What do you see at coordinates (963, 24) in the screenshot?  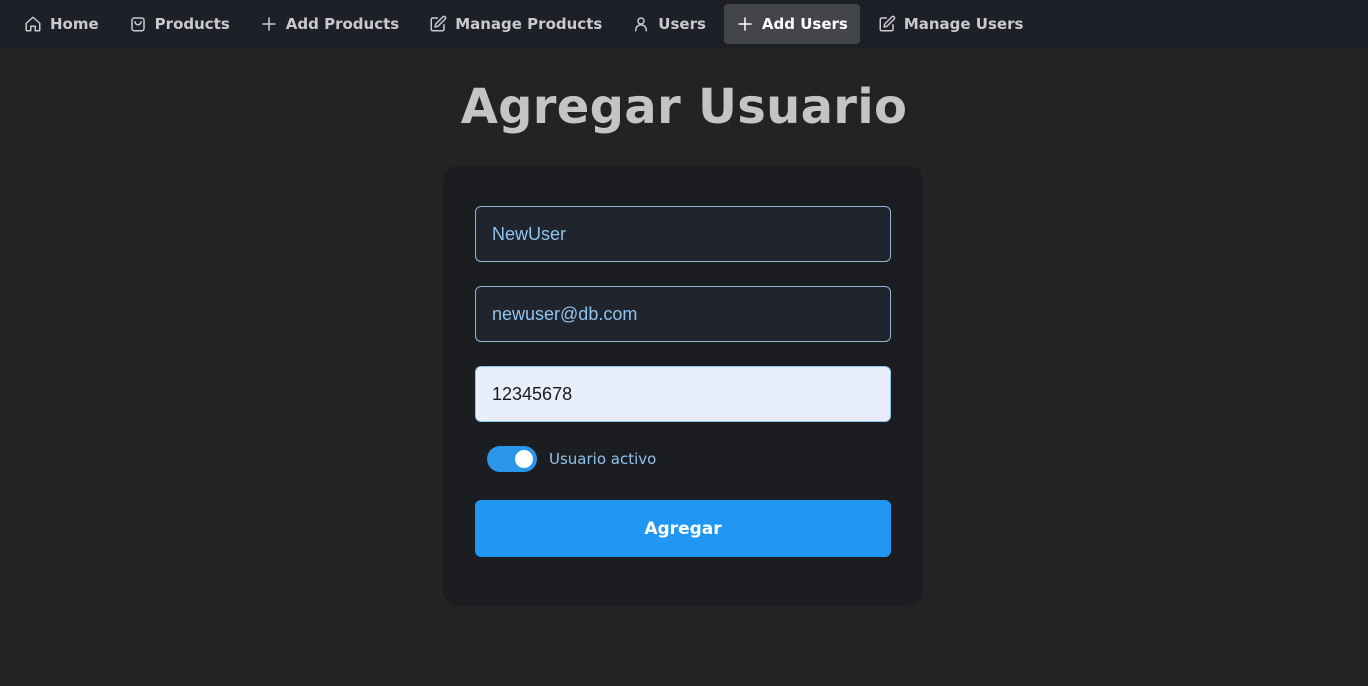 I see `nav-item-label: Manage Users` at bounding box center [963, 24].